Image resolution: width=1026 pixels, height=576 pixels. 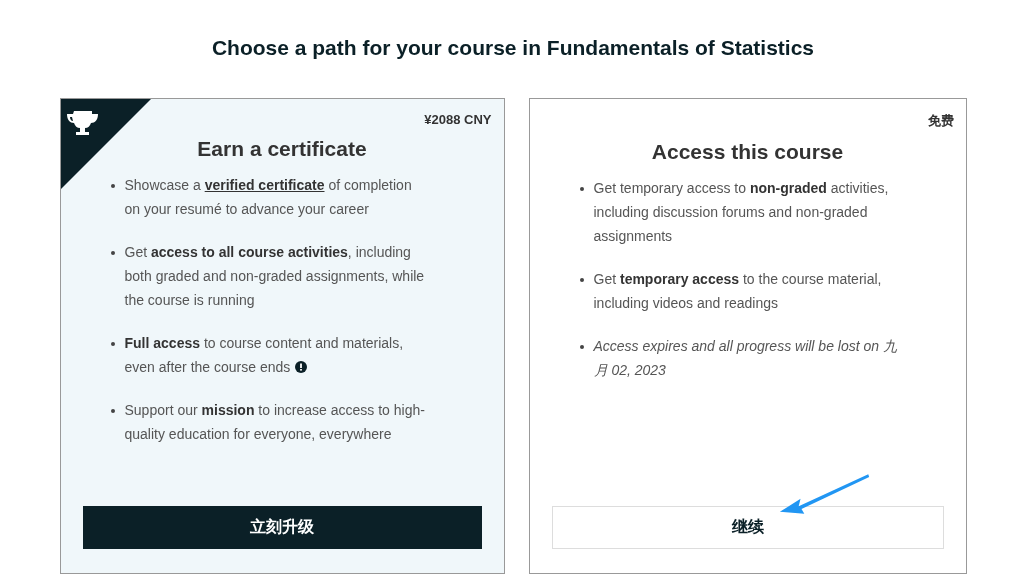 What do you see at coordinates (275, 422) in the screenshot?
I see `benefit-text: Support our mission to increase access to high-quality education for everyone, everywhere` at bounding box center [275, 422].